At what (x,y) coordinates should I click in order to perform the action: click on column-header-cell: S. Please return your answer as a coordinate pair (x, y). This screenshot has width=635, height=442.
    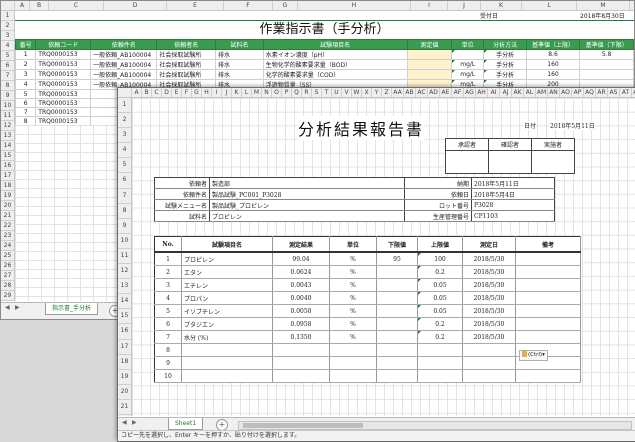
    Looking at the image, I should click on (317, 92).